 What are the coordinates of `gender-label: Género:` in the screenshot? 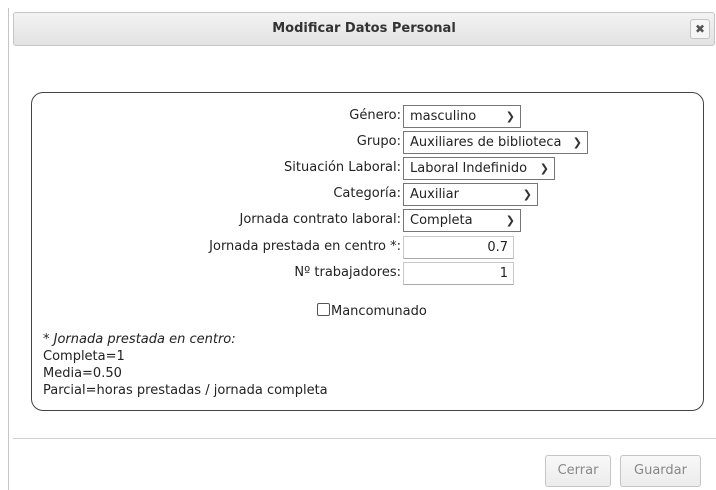 It's located at (375, 115).